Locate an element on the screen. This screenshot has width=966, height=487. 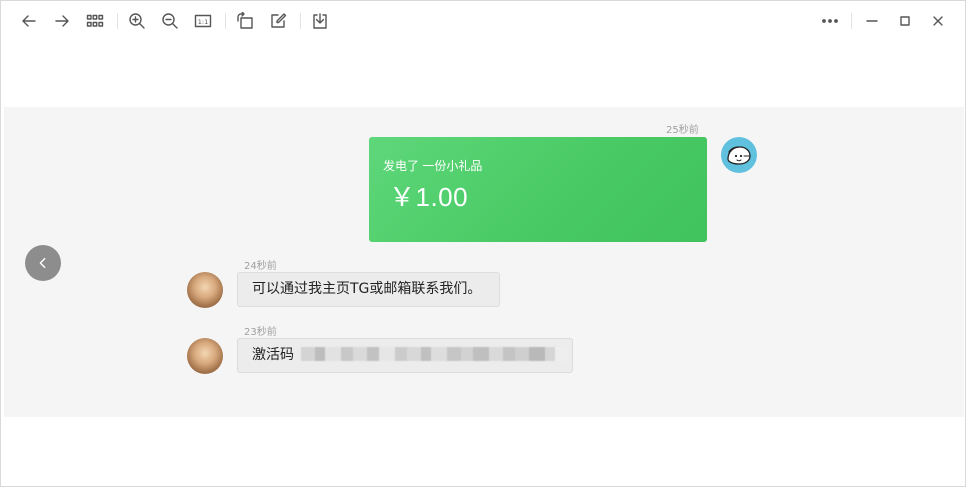
download-icon is located at coordinates (320, 21).